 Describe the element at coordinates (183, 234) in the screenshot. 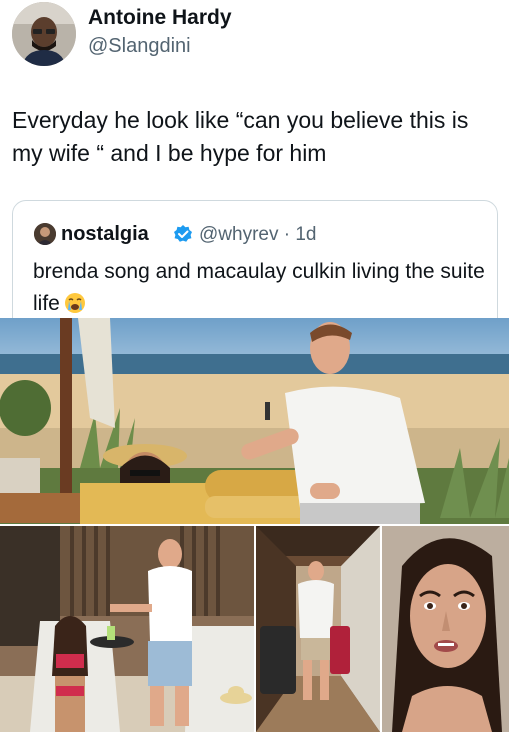

I see `verified-badge-icon` at that location.